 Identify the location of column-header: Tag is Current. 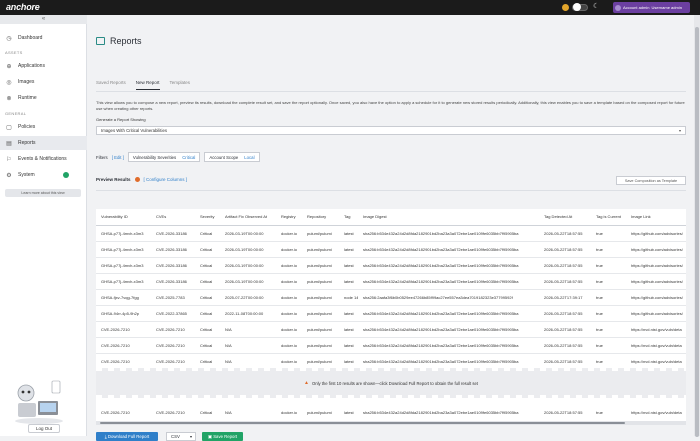
(608, 217).